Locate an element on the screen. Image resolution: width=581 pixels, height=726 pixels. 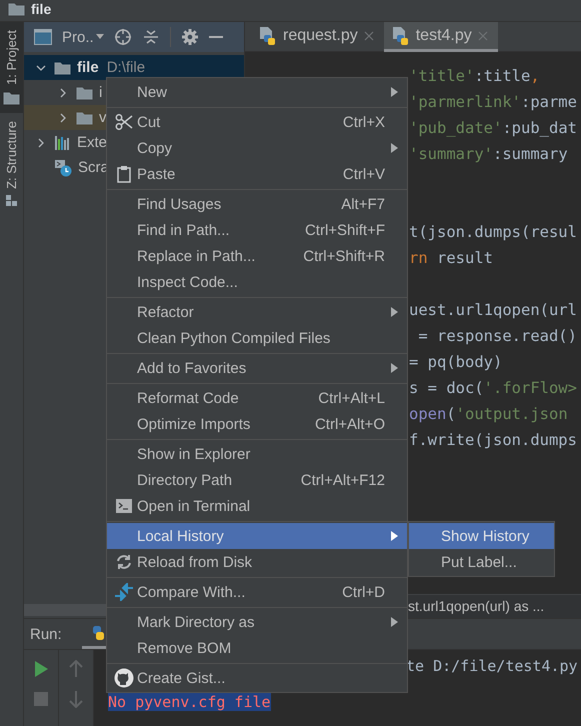
folder-path: D:\file is located at coordinates (126, 67).